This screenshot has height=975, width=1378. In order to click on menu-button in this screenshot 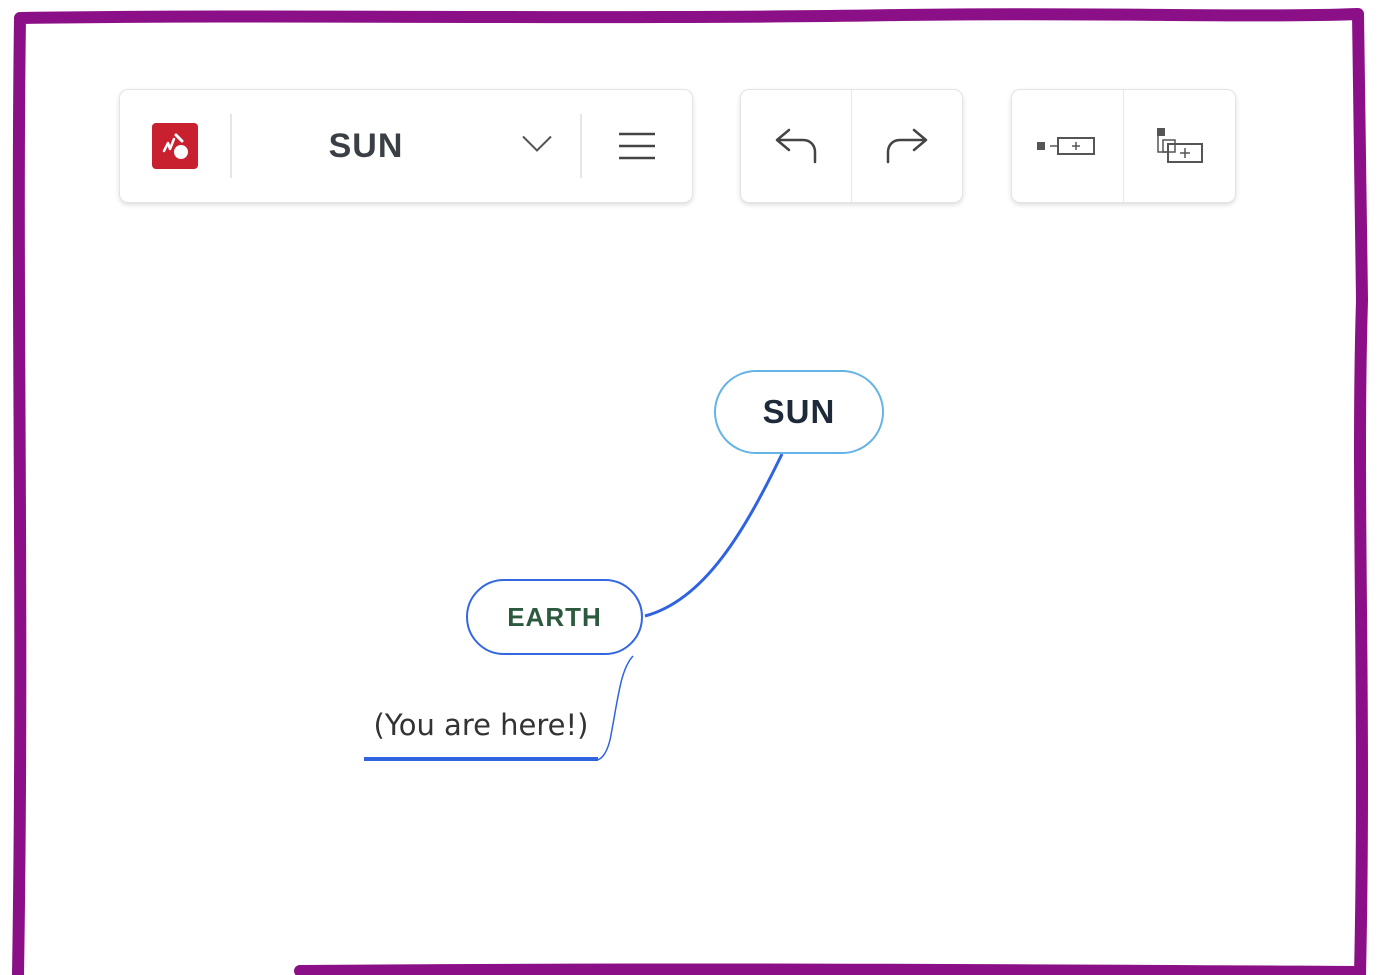, I will do `click(637, 146)`.